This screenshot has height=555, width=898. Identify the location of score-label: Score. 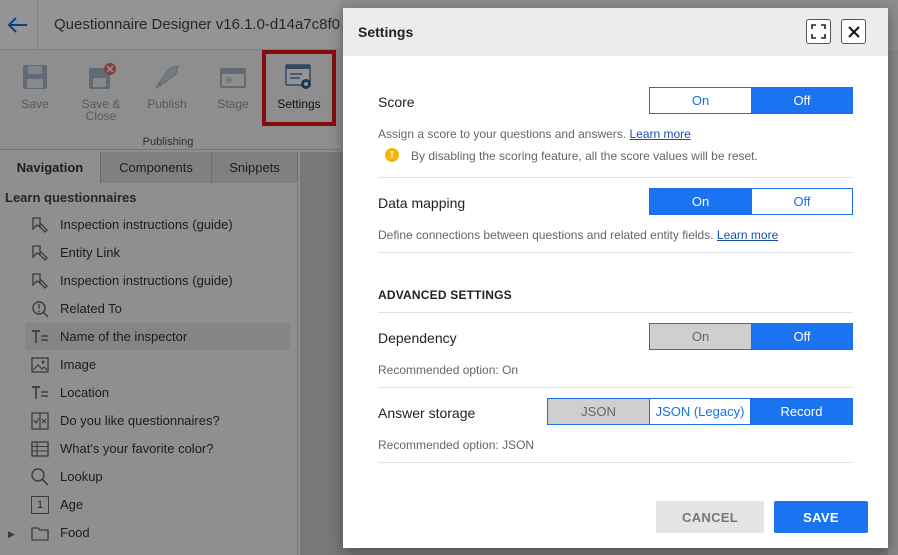
(396, 102).